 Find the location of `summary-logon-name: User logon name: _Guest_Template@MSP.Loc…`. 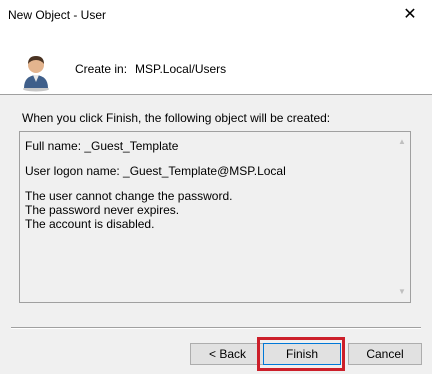

summary-logon-name: User logon name: _Guest_Template@MSP.Loc… is located at coordinates (155, 171).